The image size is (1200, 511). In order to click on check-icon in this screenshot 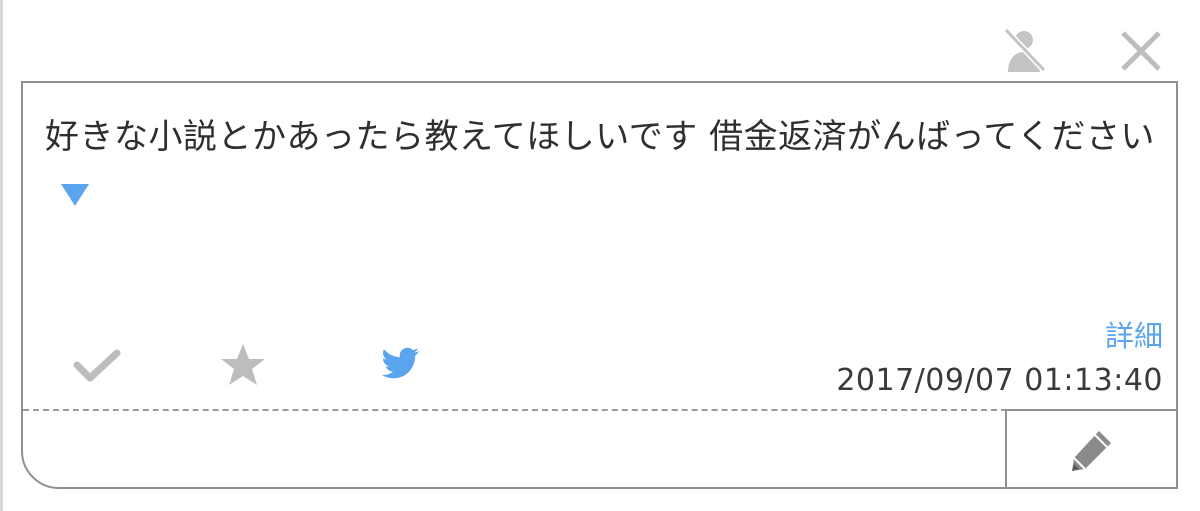, I will do `click(97, 366)`.